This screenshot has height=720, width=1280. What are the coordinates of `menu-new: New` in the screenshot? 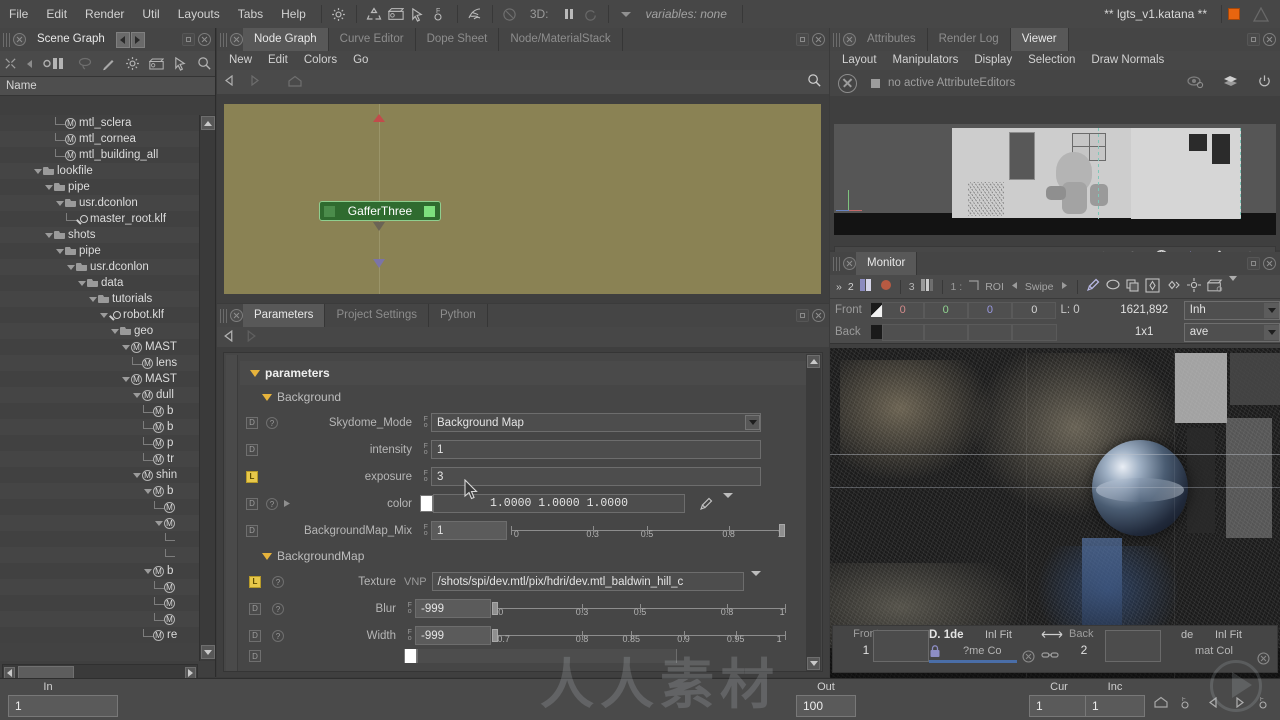 It's located at (240, 60).